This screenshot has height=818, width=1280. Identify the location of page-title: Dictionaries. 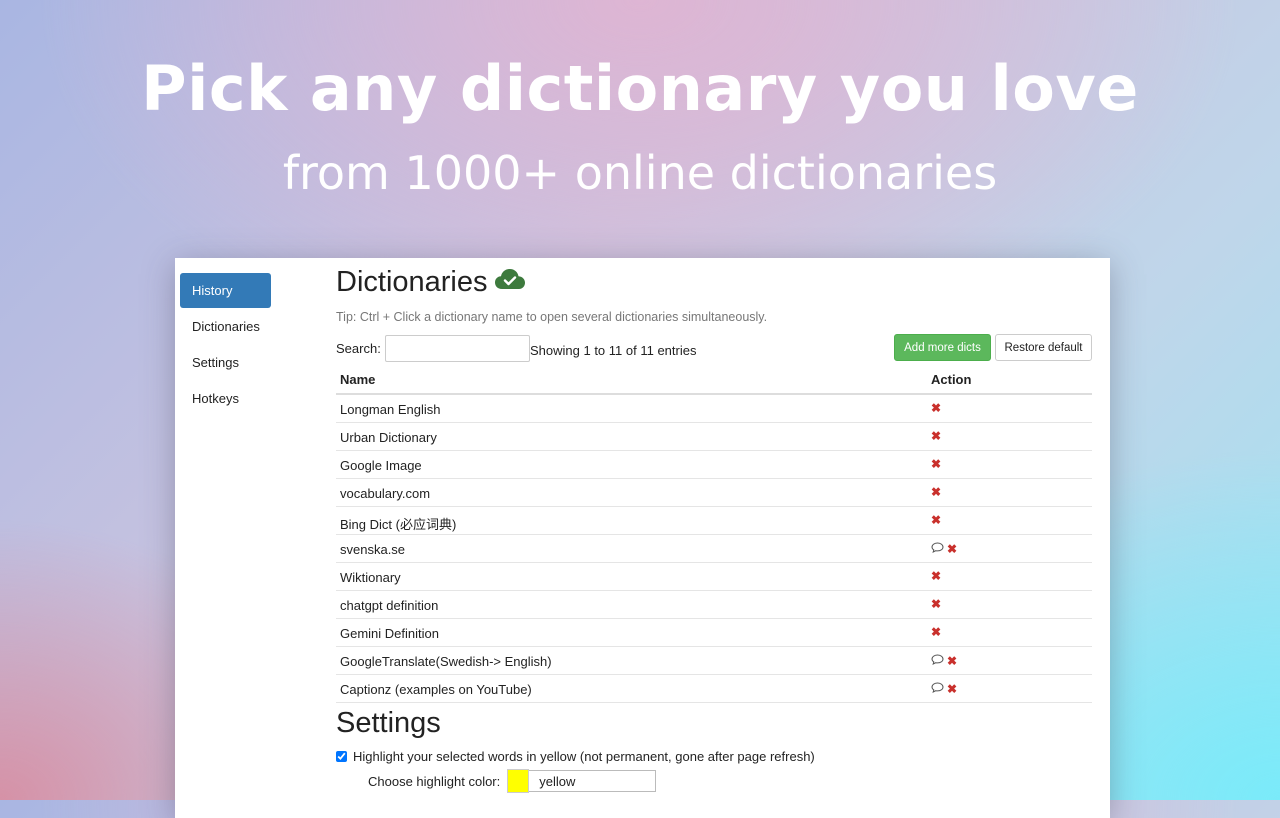
(412, 282).